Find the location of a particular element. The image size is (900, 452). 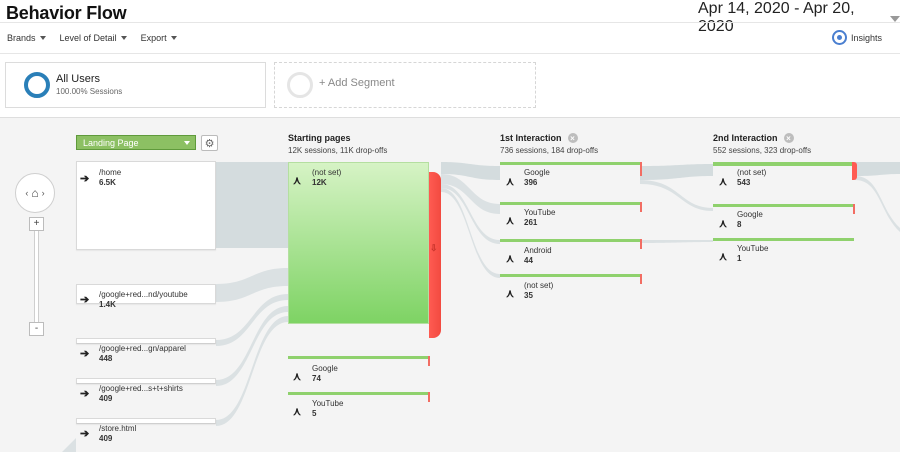

first-node-android is located at coordinates (570, 240).